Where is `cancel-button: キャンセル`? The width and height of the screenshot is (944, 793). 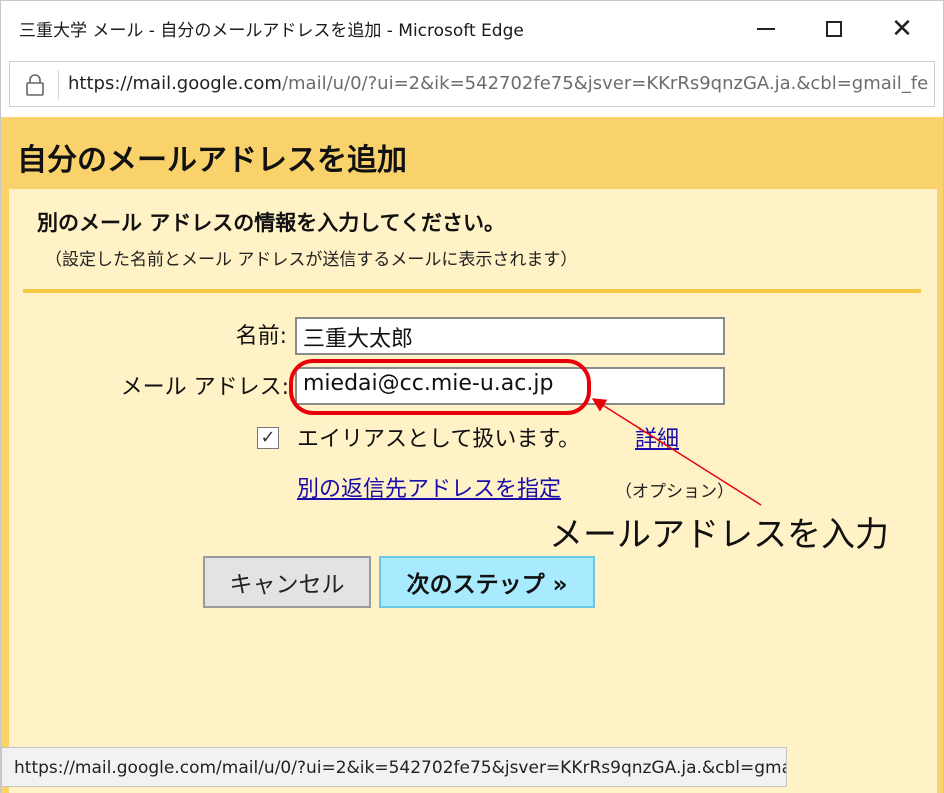 cancel-button: キャンセル is located at coordinates (287, 582).